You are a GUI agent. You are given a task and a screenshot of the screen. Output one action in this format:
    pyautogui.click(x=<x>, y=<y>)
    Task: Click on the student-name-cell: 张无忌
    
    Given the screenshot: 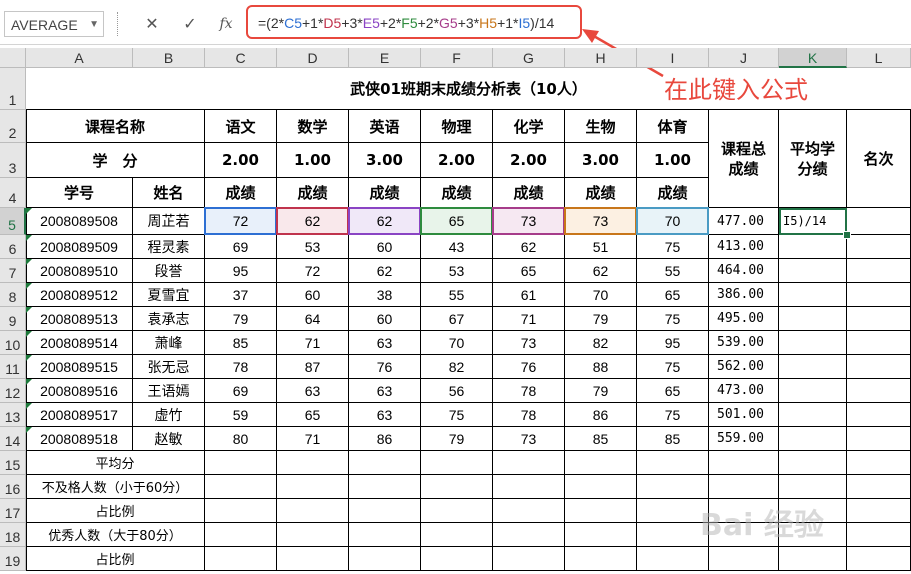 What is the action you would take?
    pyautogui.click(x=169, y=367)
    